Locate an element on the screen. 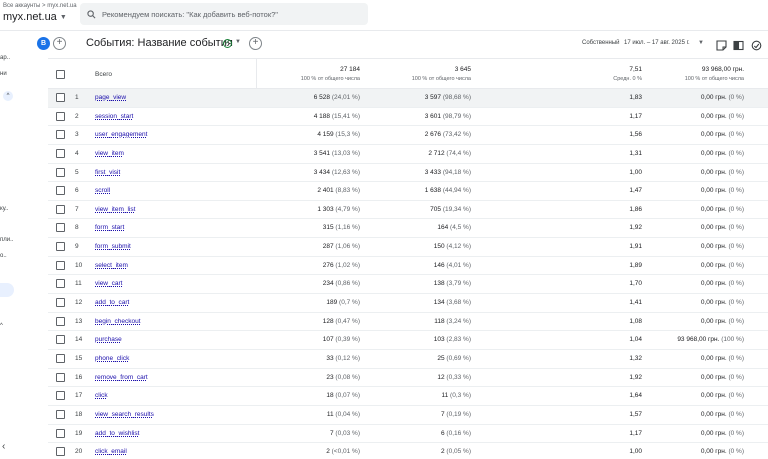 This screenshot has width=768, height=459. users-percent: (4,5 %) is located at coordinates (460, 228).